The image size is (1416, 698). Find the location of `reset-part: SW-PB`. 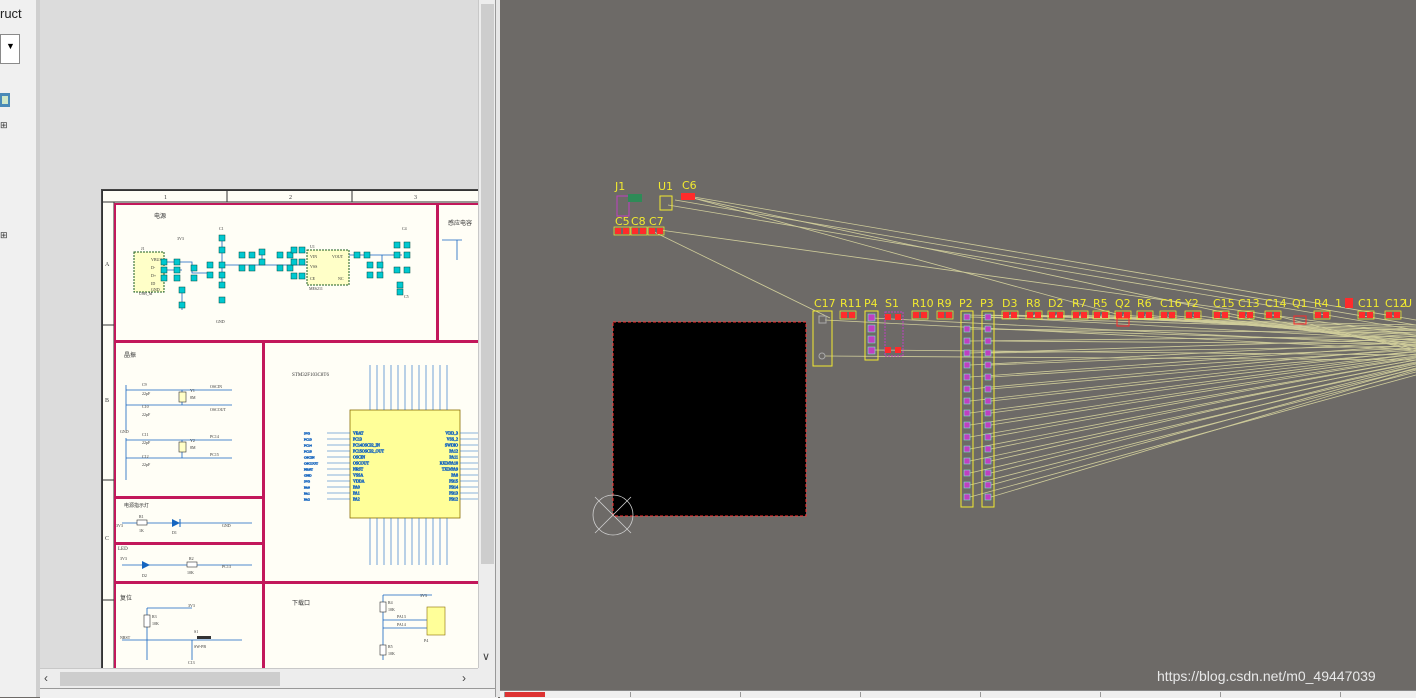

reset-part: SW-PB is located at coordinates (200, 646).